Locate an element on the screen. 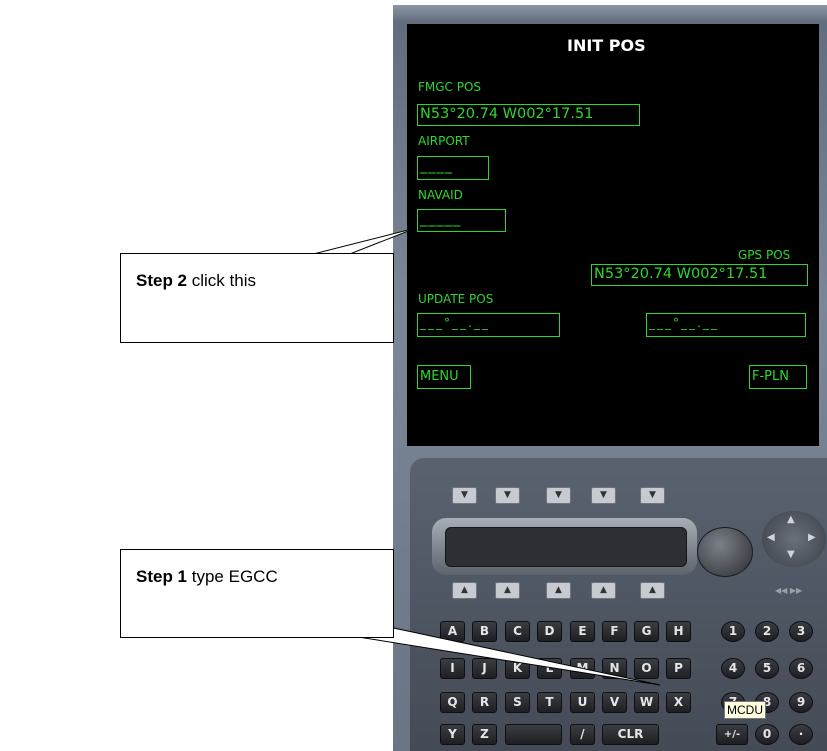 The width and height of the screenshot is (827, 751). key-k: K is located at coordinates (517, 668).